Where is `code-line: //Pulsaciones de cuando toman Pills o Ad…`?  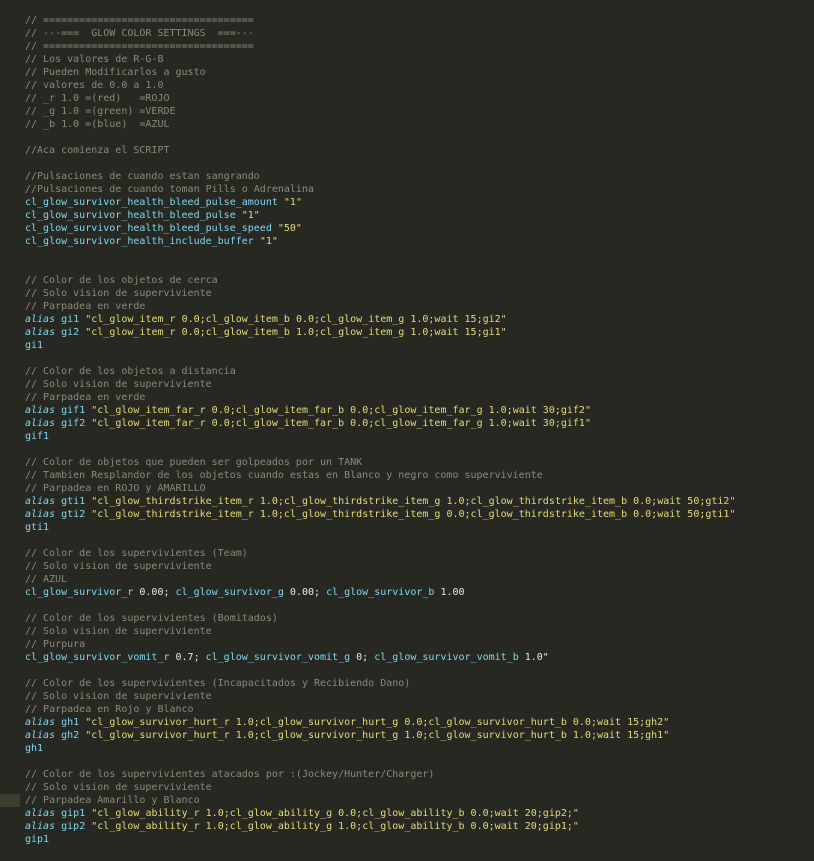
code-line: //Pulsaciones de cuando toman Pills o Ad… is located at coordinates (380, 189).